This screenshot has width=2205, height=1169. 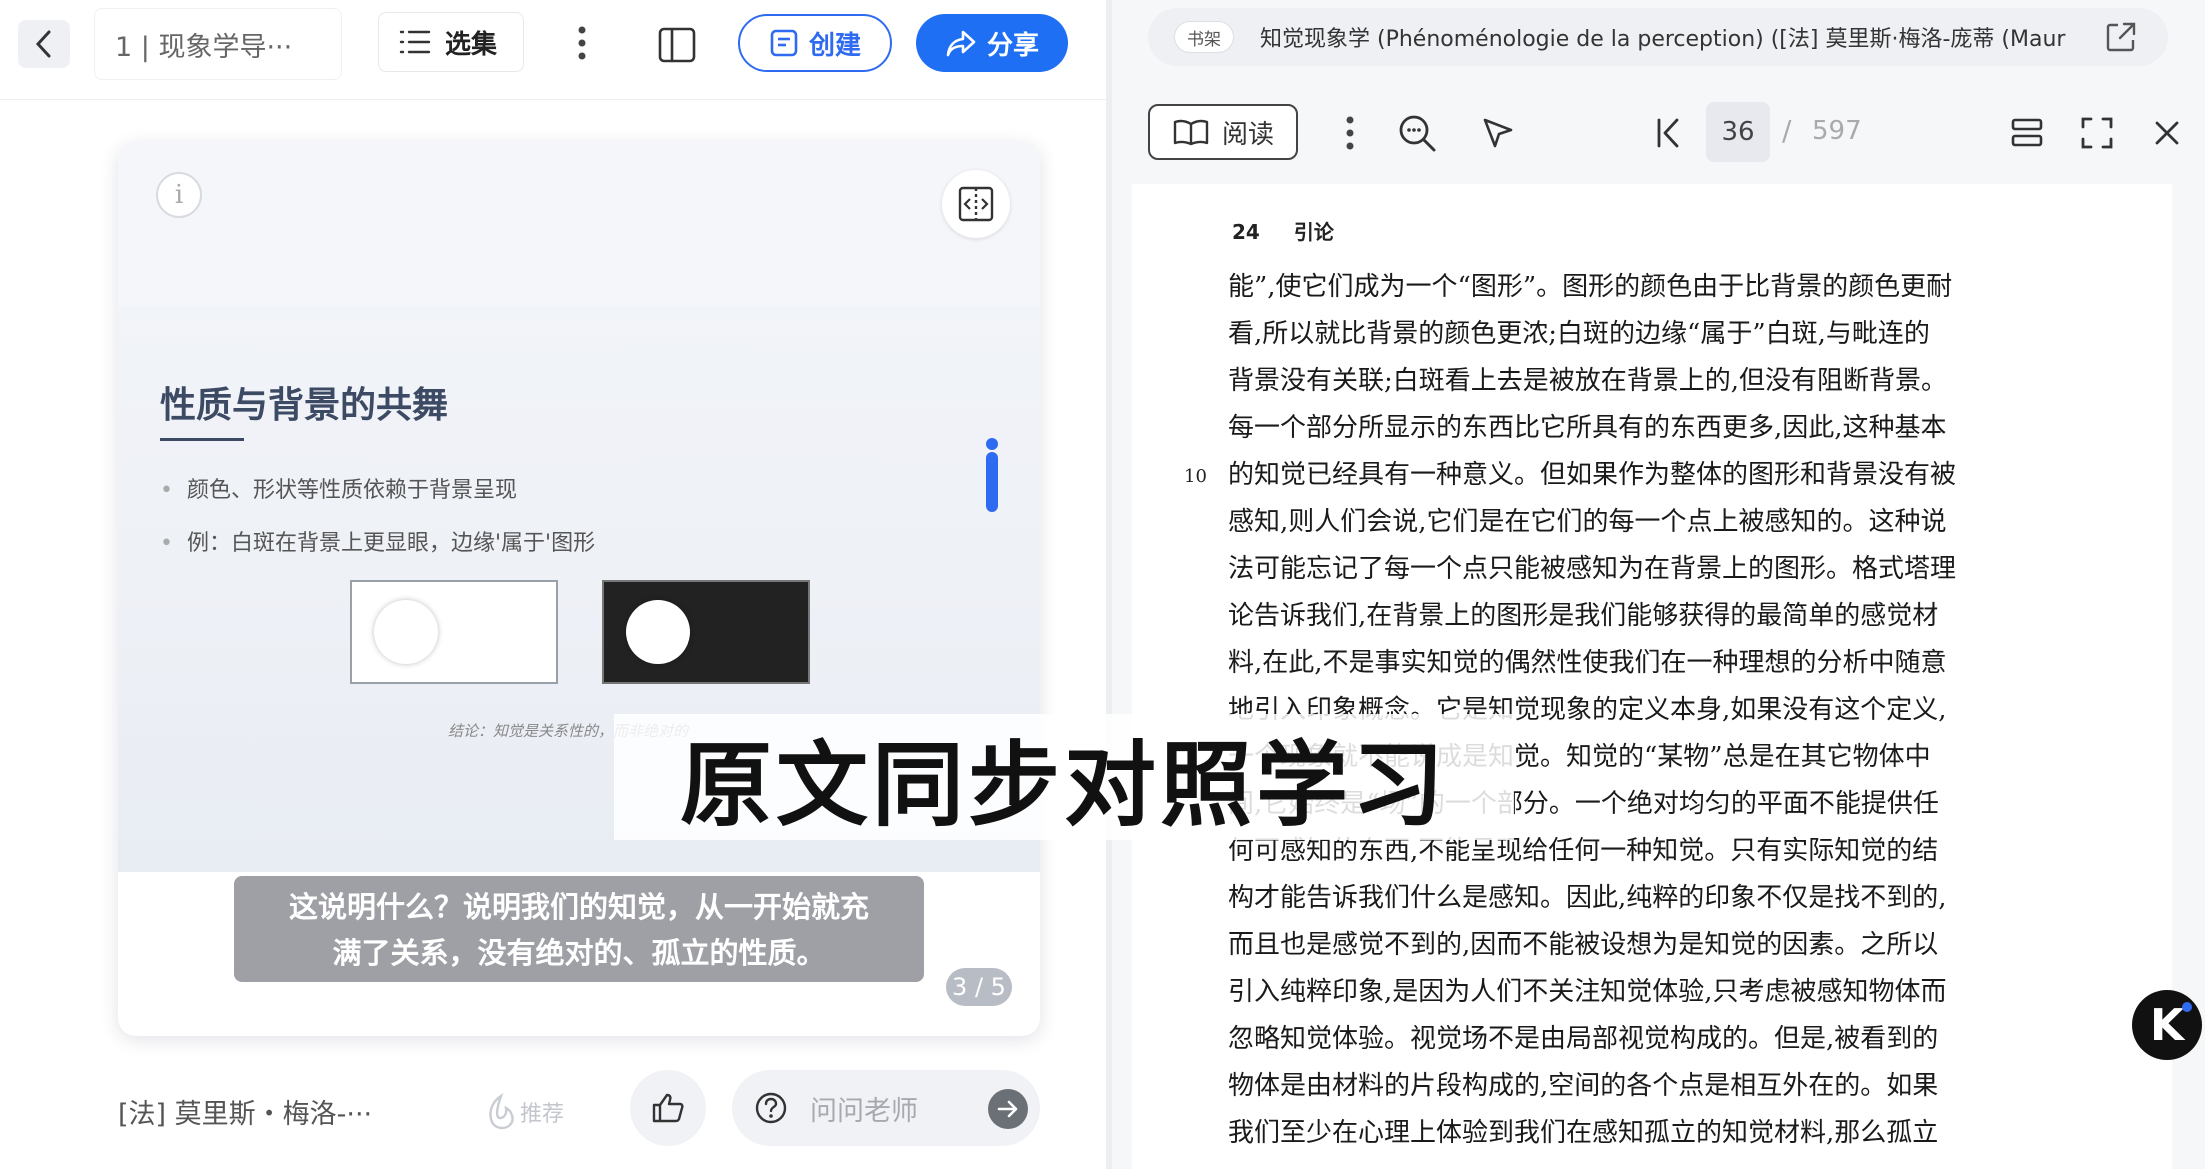 What do you see at coordinates (245, 1111) in the screenshot?
I see `author-name: [法] 莫里斯・梅洛-···` at bounding box center [245, 1111].